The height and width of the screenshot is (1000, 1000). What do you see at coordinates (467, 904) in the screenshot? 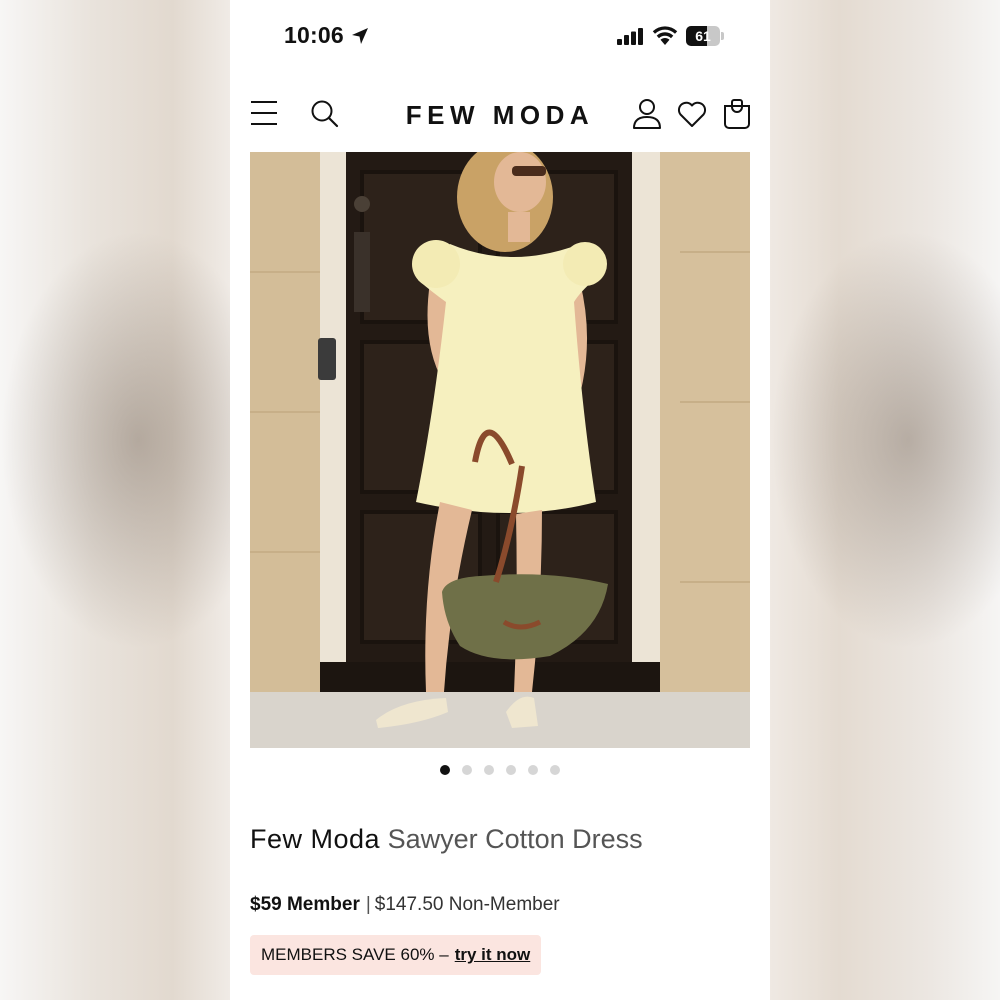
I see `non-member-price: $147.50 Non-Member` at bounding box center [467, 904].